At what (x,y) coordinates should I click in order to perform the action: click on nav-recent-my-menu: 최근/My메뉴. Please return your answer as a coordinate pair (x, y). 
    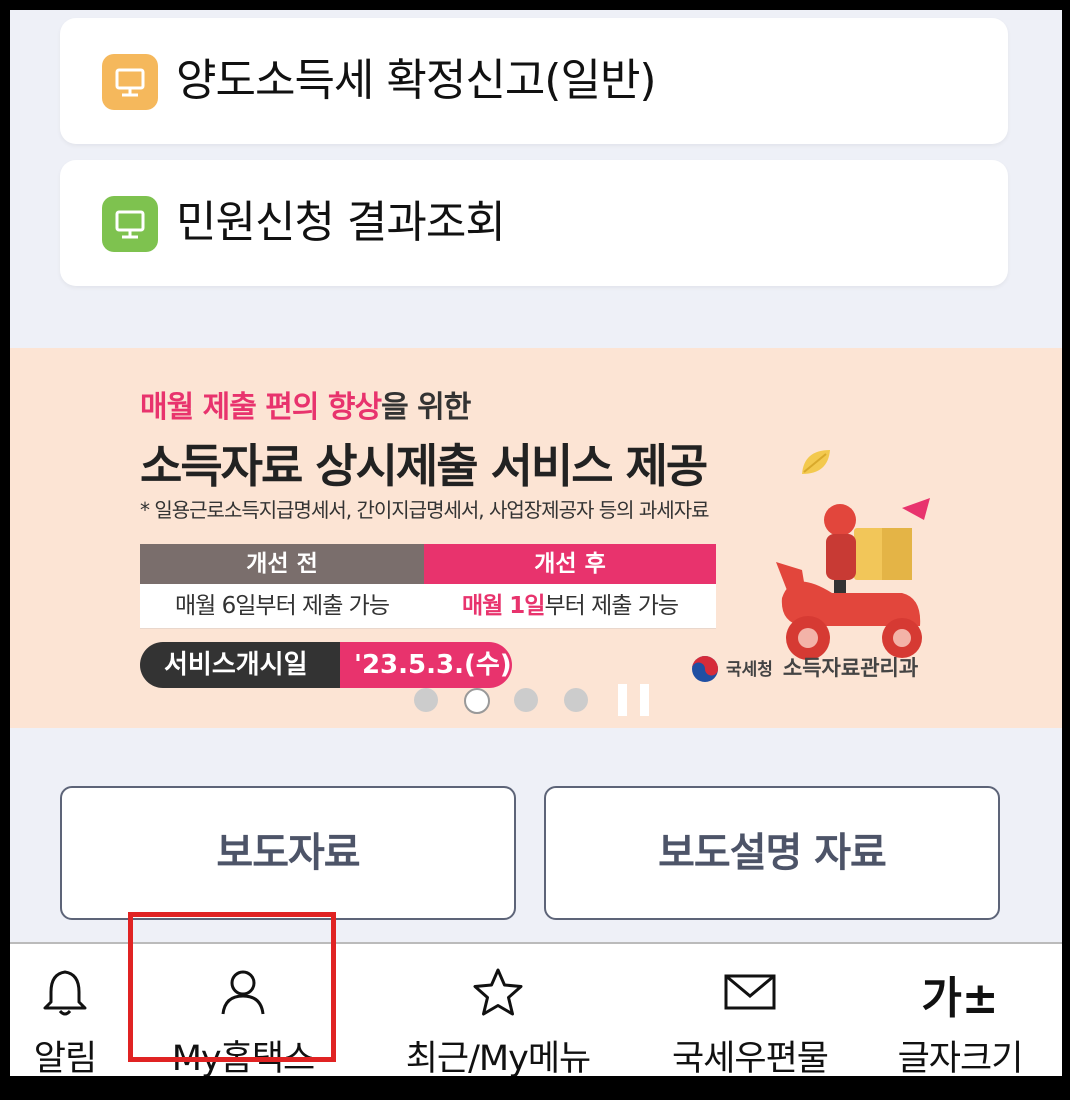
    Looking at the image, I should click on (498, 1010).